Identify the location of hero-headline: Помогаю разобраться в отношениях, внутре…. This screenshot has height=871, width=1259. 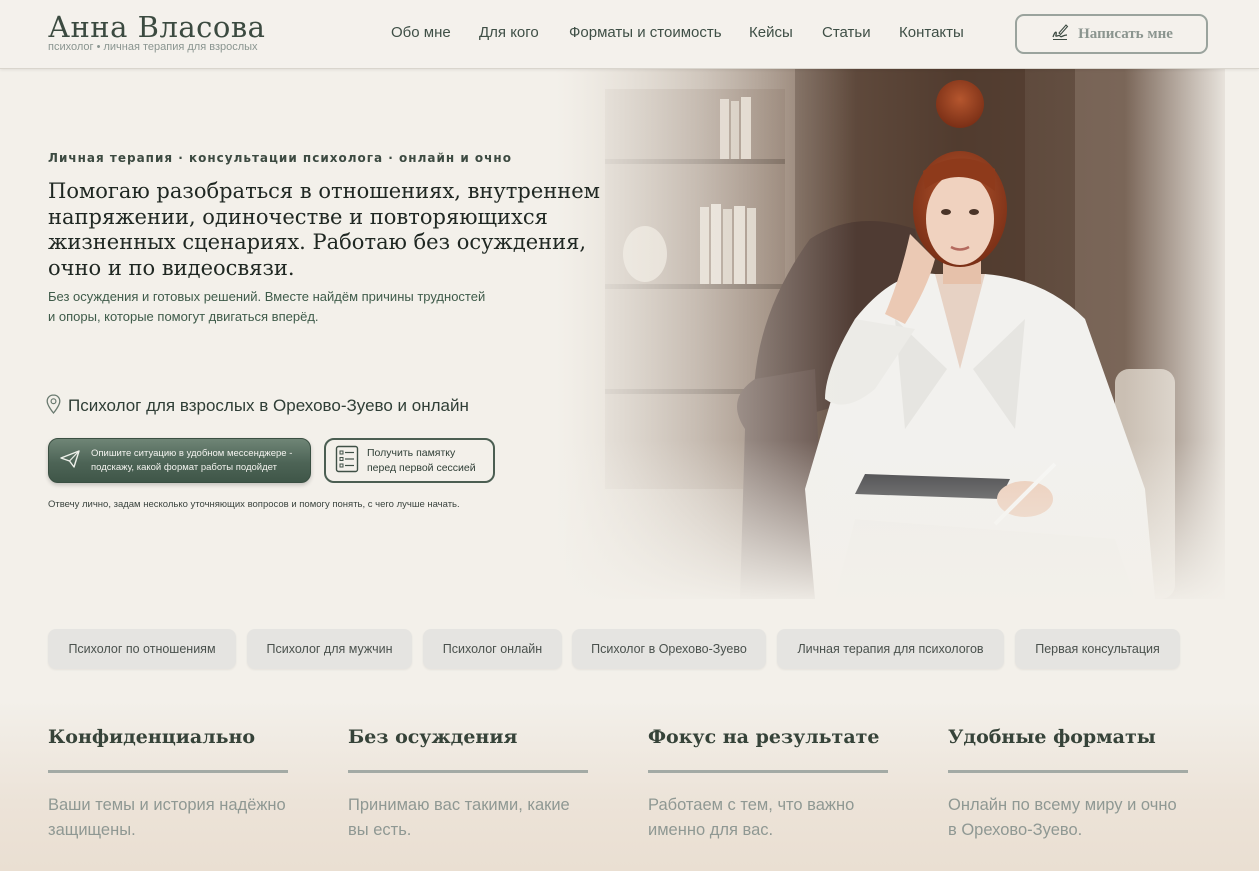
(324, 229).